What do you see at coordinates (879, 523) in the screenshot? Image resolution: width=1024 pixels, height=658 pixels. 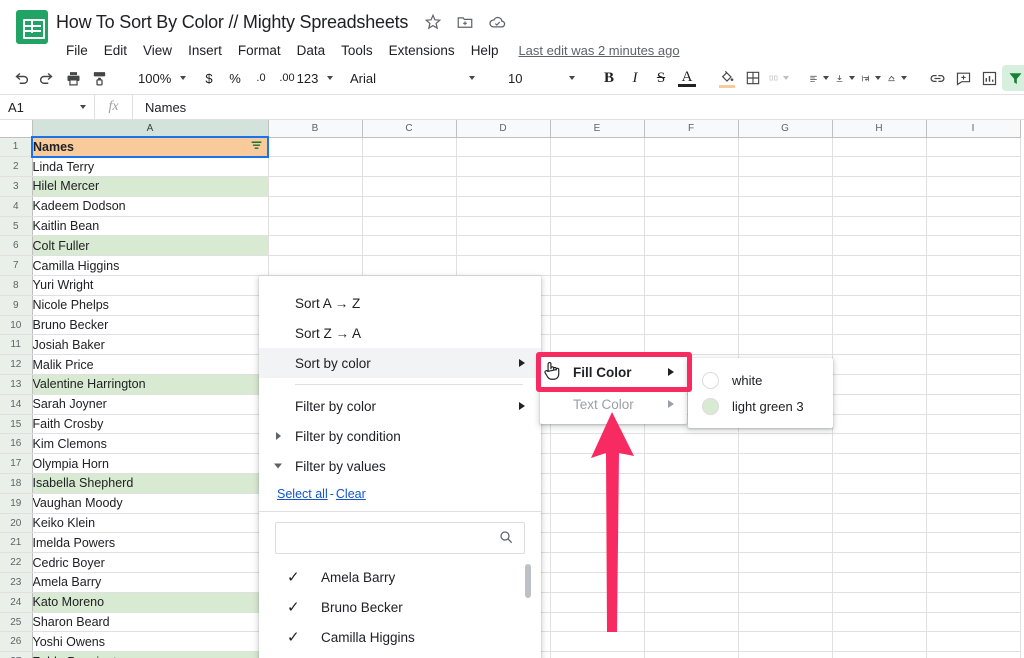 I see `cell-H20` at bounding box center [879, 523].